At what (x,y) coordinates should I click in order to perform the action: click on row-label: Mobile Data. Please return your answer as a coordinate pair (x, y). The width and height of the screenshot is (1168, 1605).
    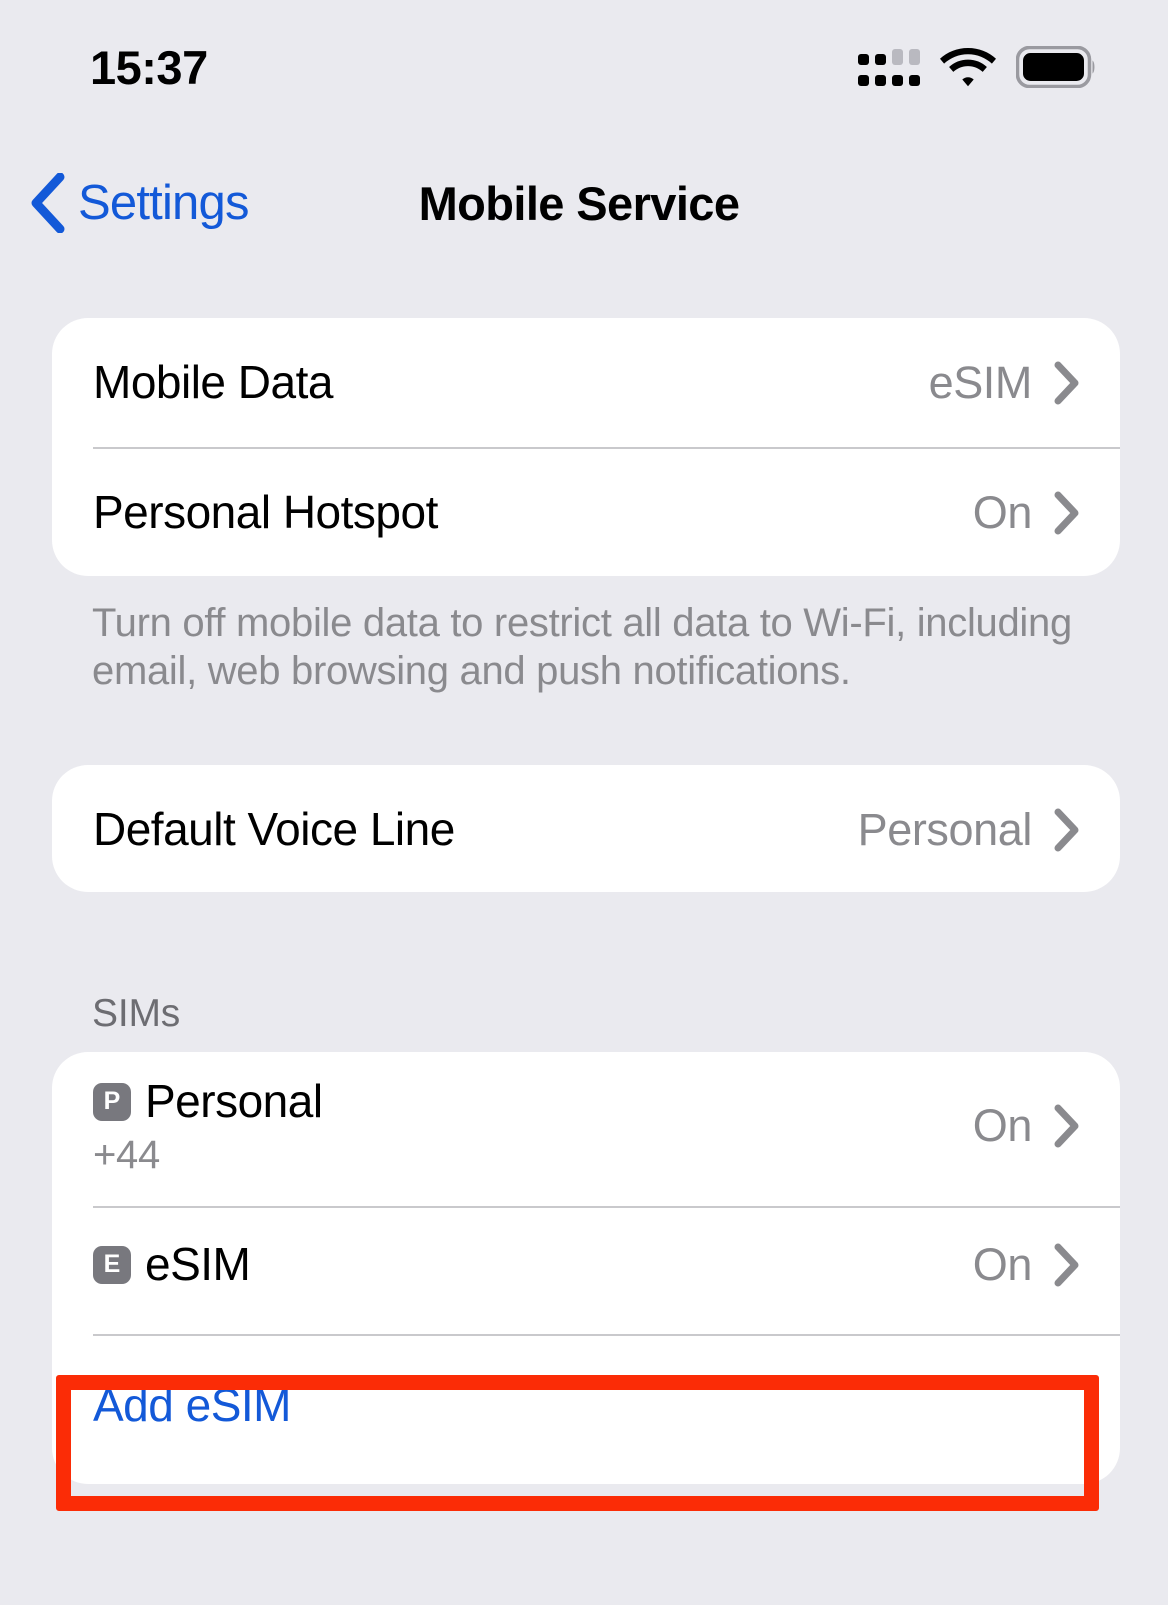
    Looking at the image, I should click on (213, 382).